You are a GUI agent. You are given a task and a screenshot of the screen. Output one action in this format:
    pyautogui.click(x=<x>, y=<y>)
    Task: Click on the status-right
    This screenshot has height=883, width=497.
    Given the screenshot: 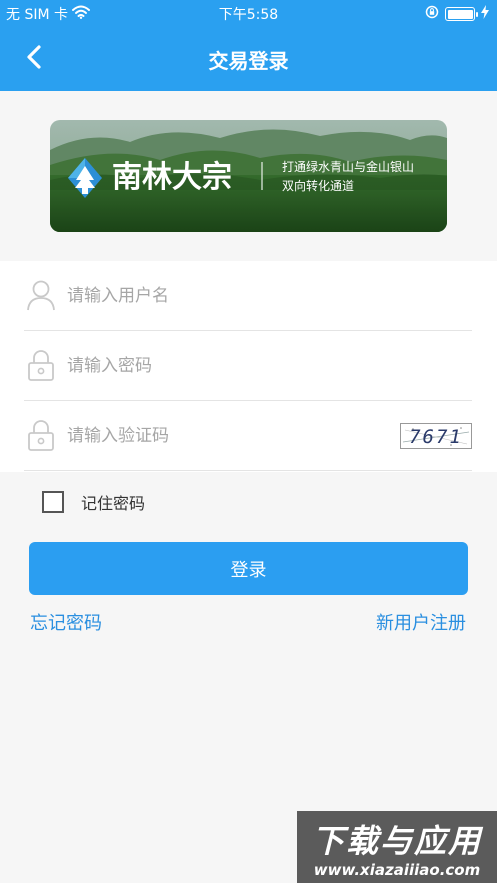 What is the action you would take?
    pyautogui.click(x=457, y=14)
    